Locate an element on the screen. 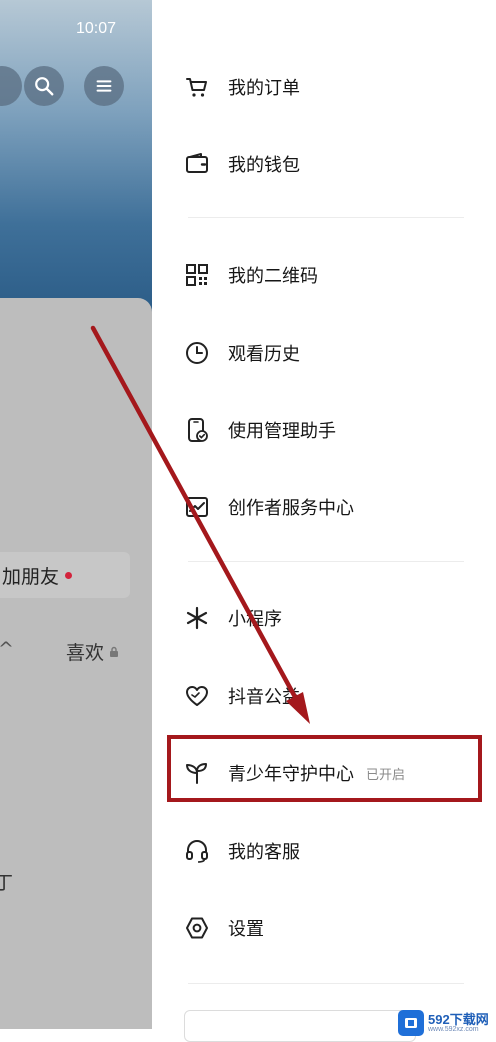 The height and width of the screenshot is (1042, 496). qrcode-icon is located at coordinates (197, 275).